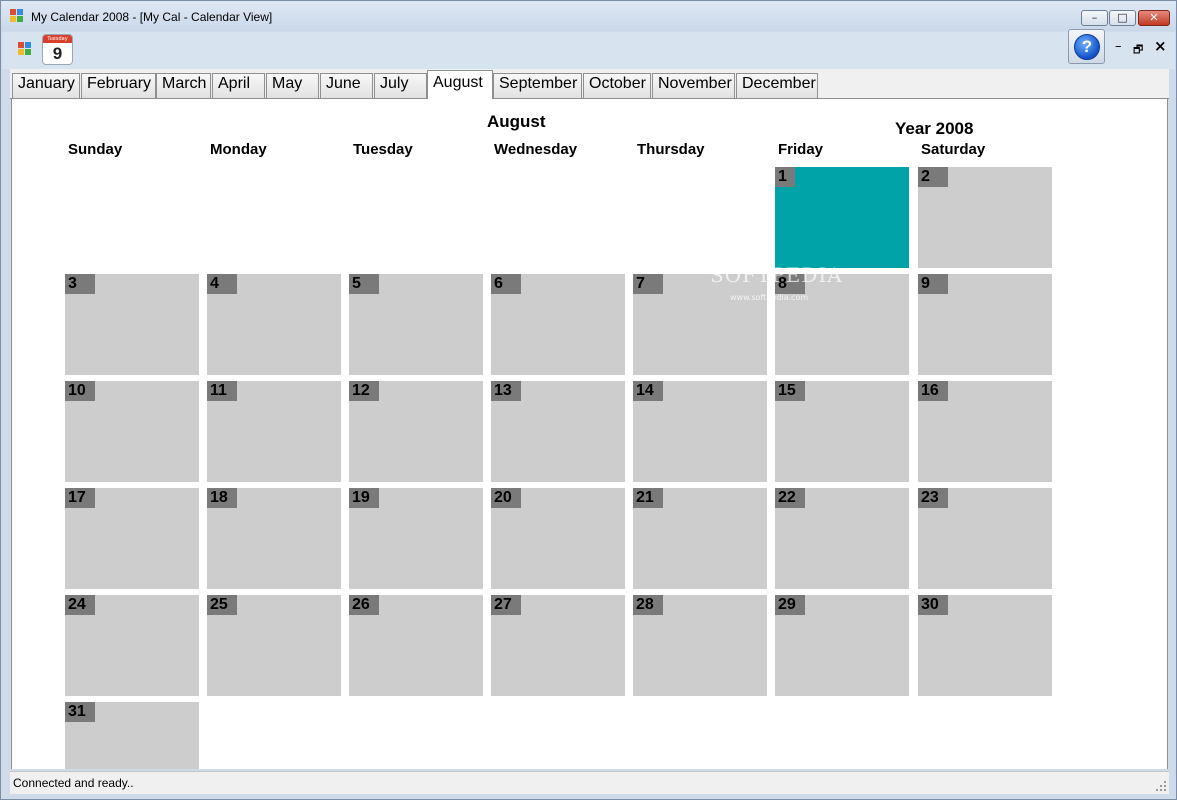  Describe the element at coordinates (132, 324) in the screenshot. I see `day-cell: 3` at that location.